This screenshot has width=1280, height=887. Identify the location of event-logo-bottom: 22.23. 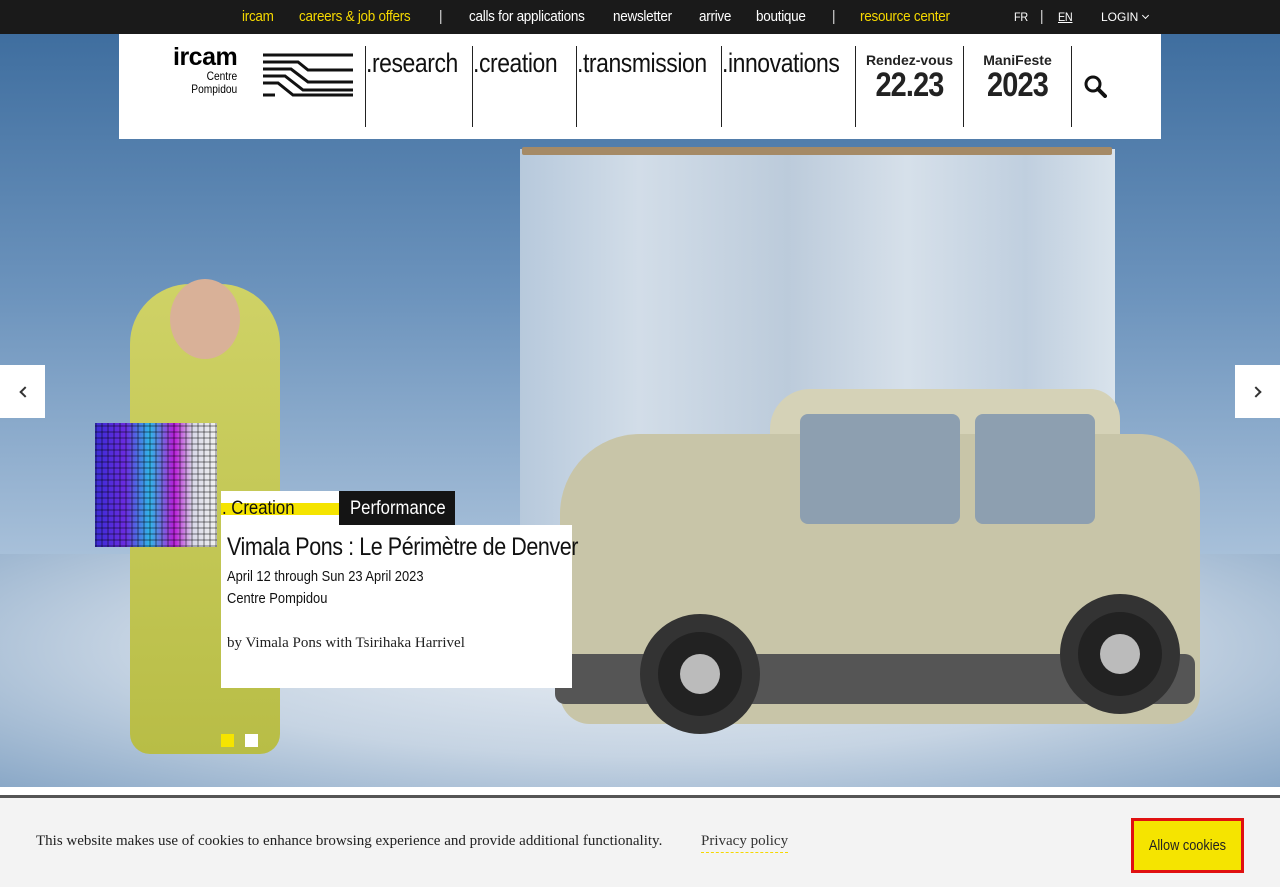
(909, 85).